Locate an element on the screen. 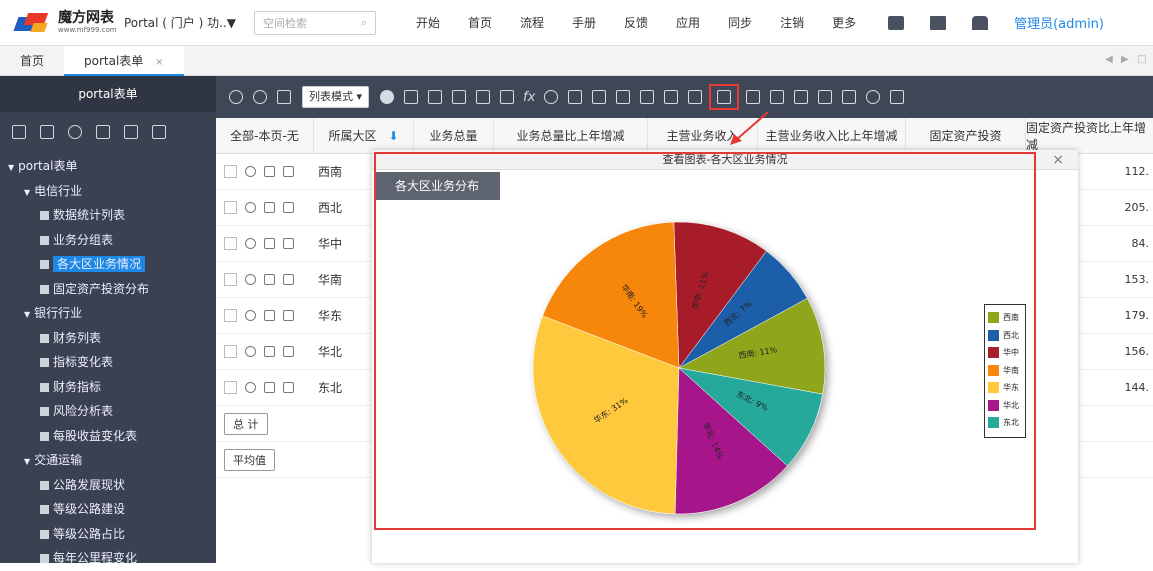 The image size is (1153, 571). nav-home: 首页 is located at coordinates (480, 22).